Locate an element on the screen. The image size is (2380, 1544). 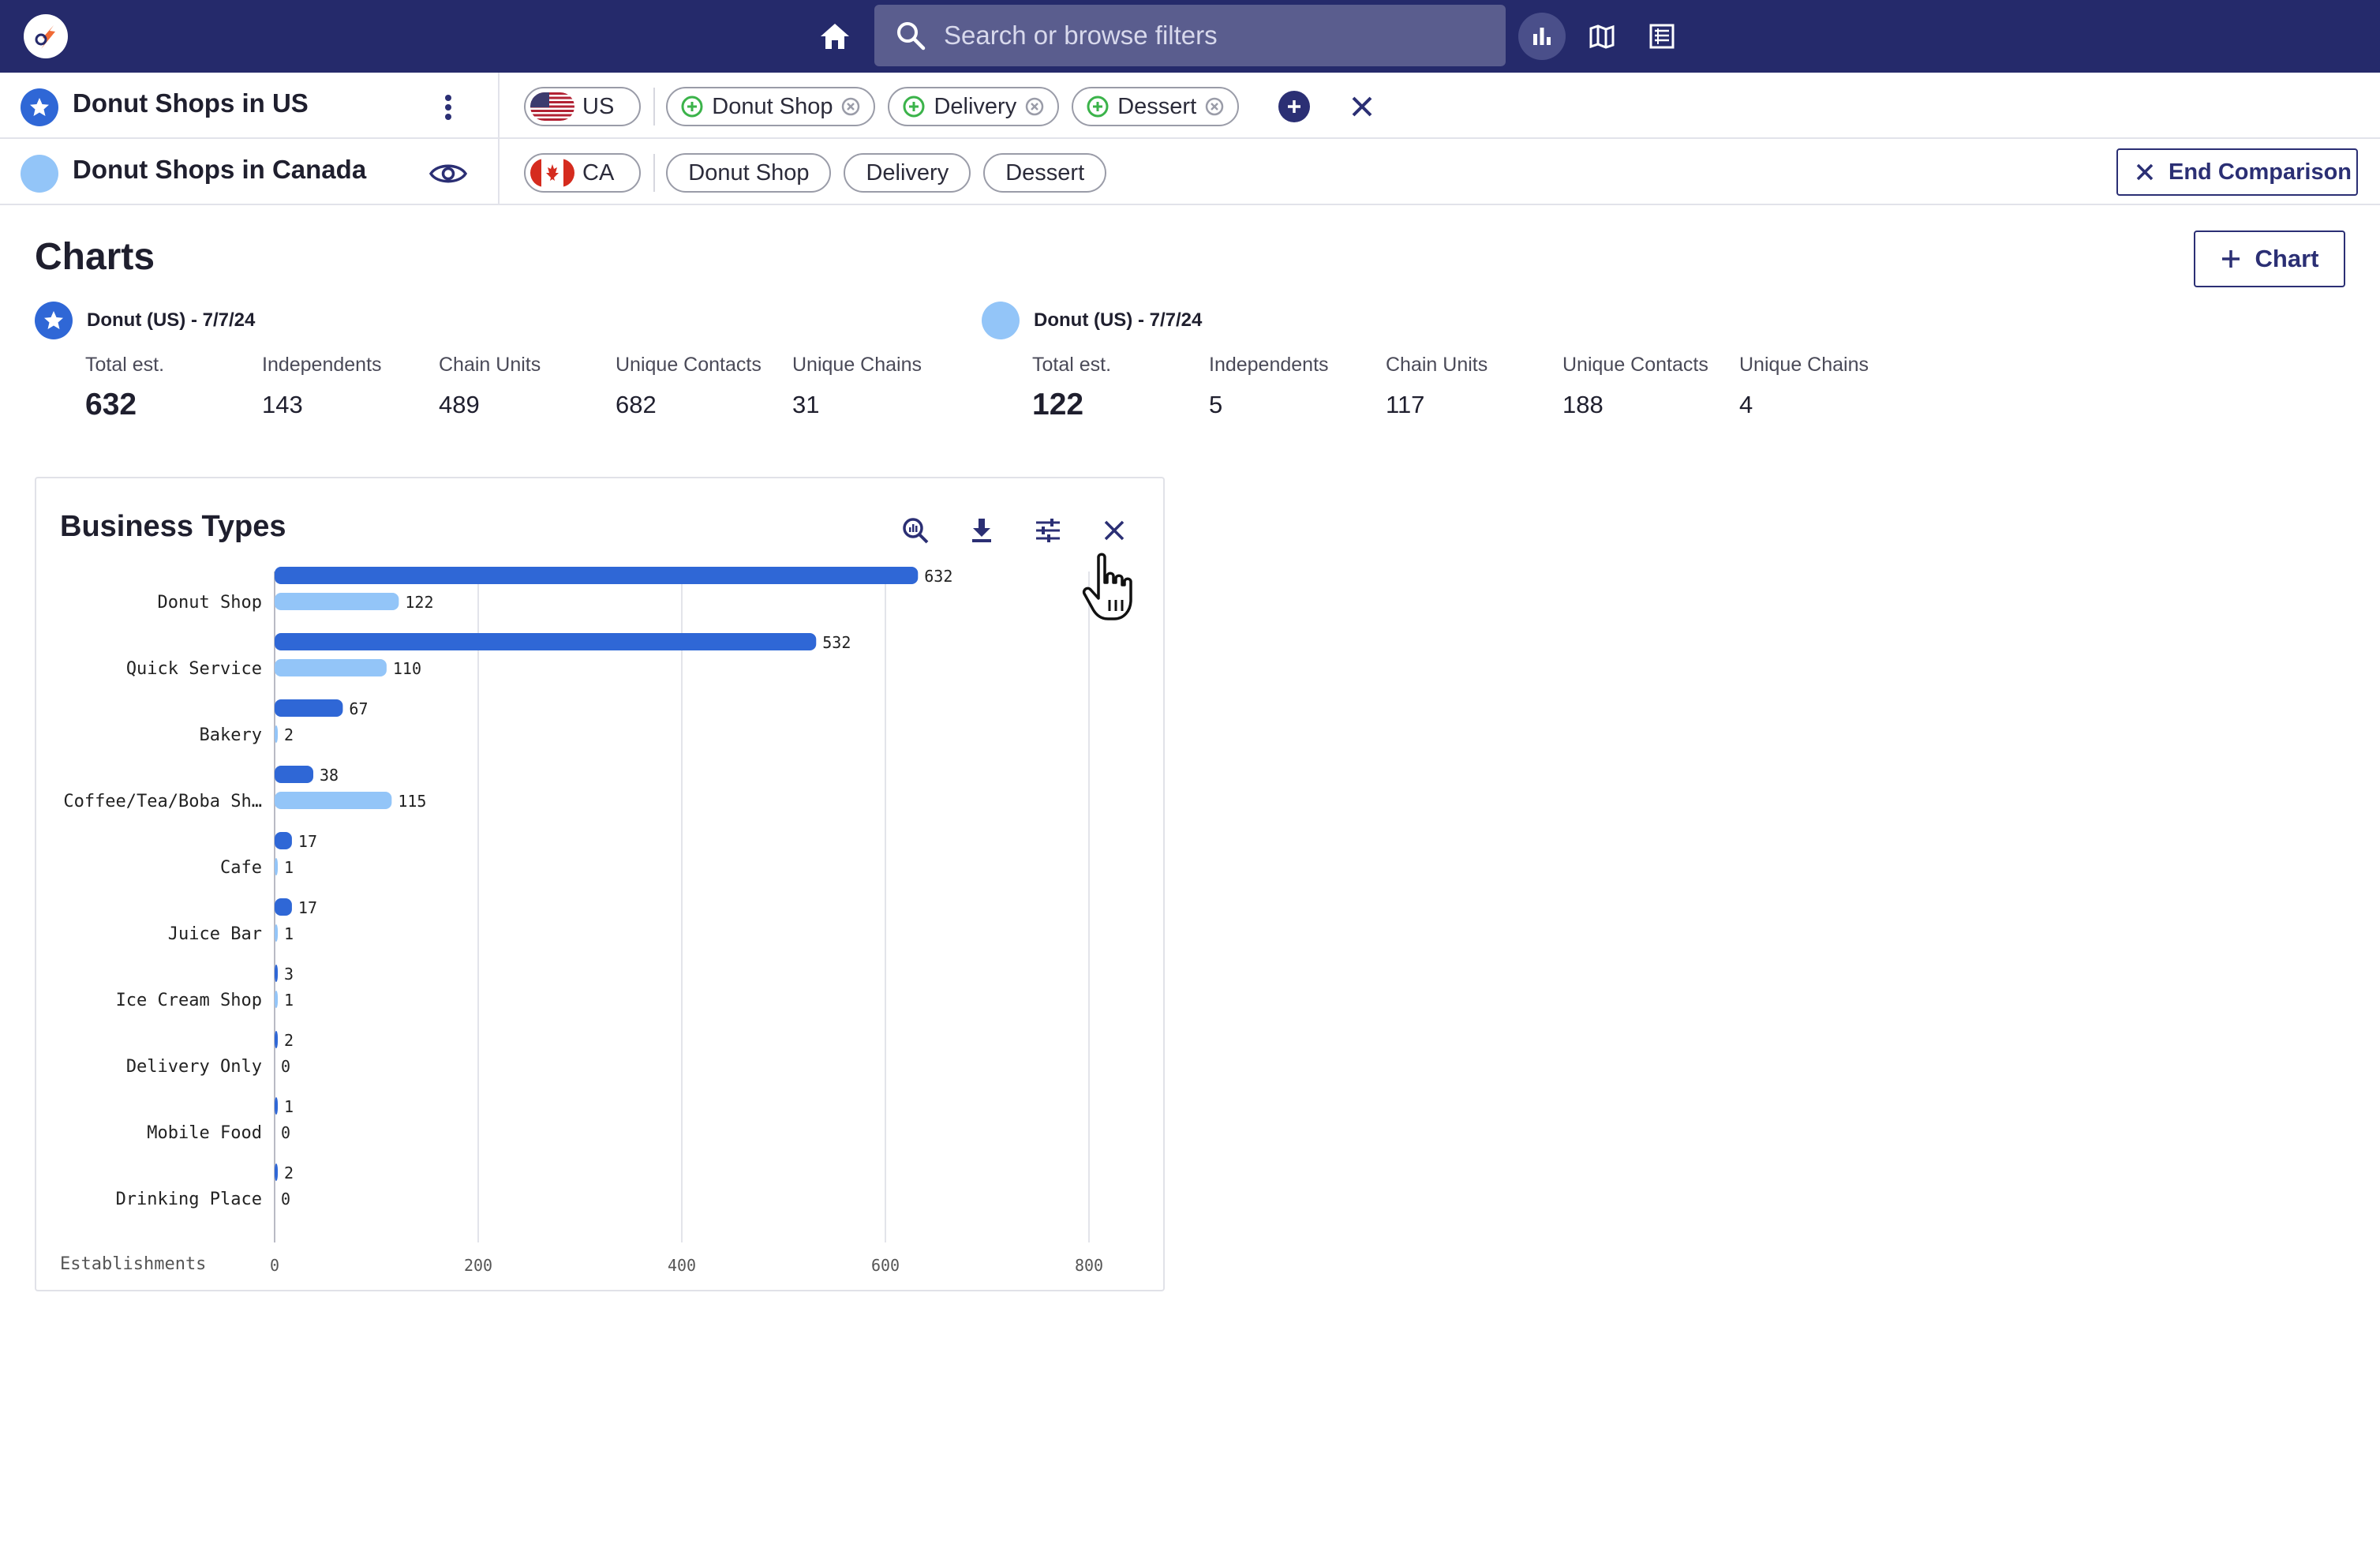
primary-set-name: Donut Shops in US is located at coordinates (191, 103).